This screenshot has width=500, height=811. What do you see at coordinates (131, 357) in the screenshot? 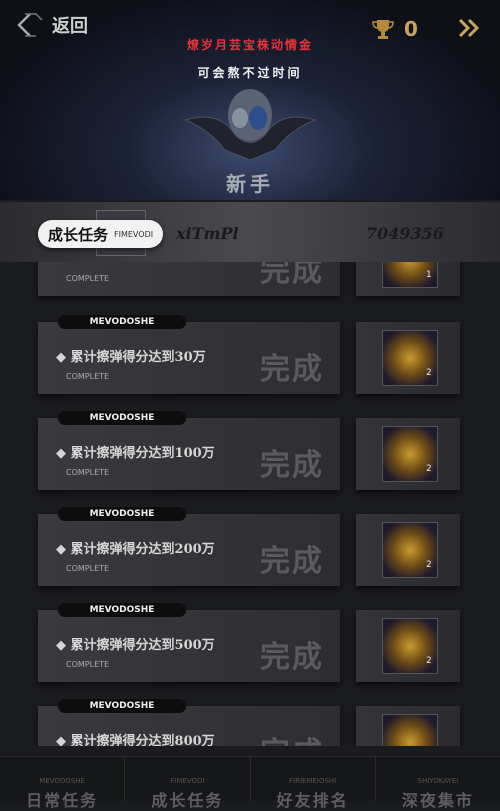
I see `task-description: ◆ 累计擦弹得分达到30万` at bounding box center [131, 357].